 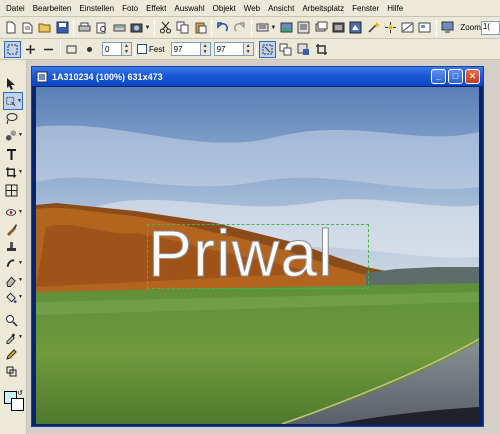 I want to click on red-eye-tool: ▼, so click(x=13, y=212).